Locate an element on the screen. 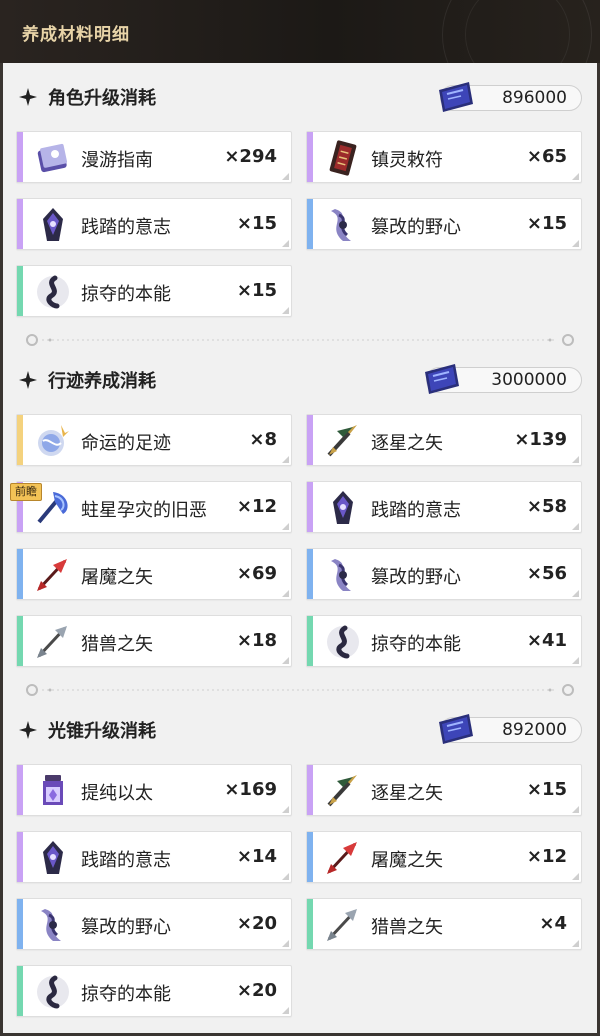 This screenshot has width=600, height=1036. material-card: 提纯以太 ×169 is located at coordinates (154, 790).